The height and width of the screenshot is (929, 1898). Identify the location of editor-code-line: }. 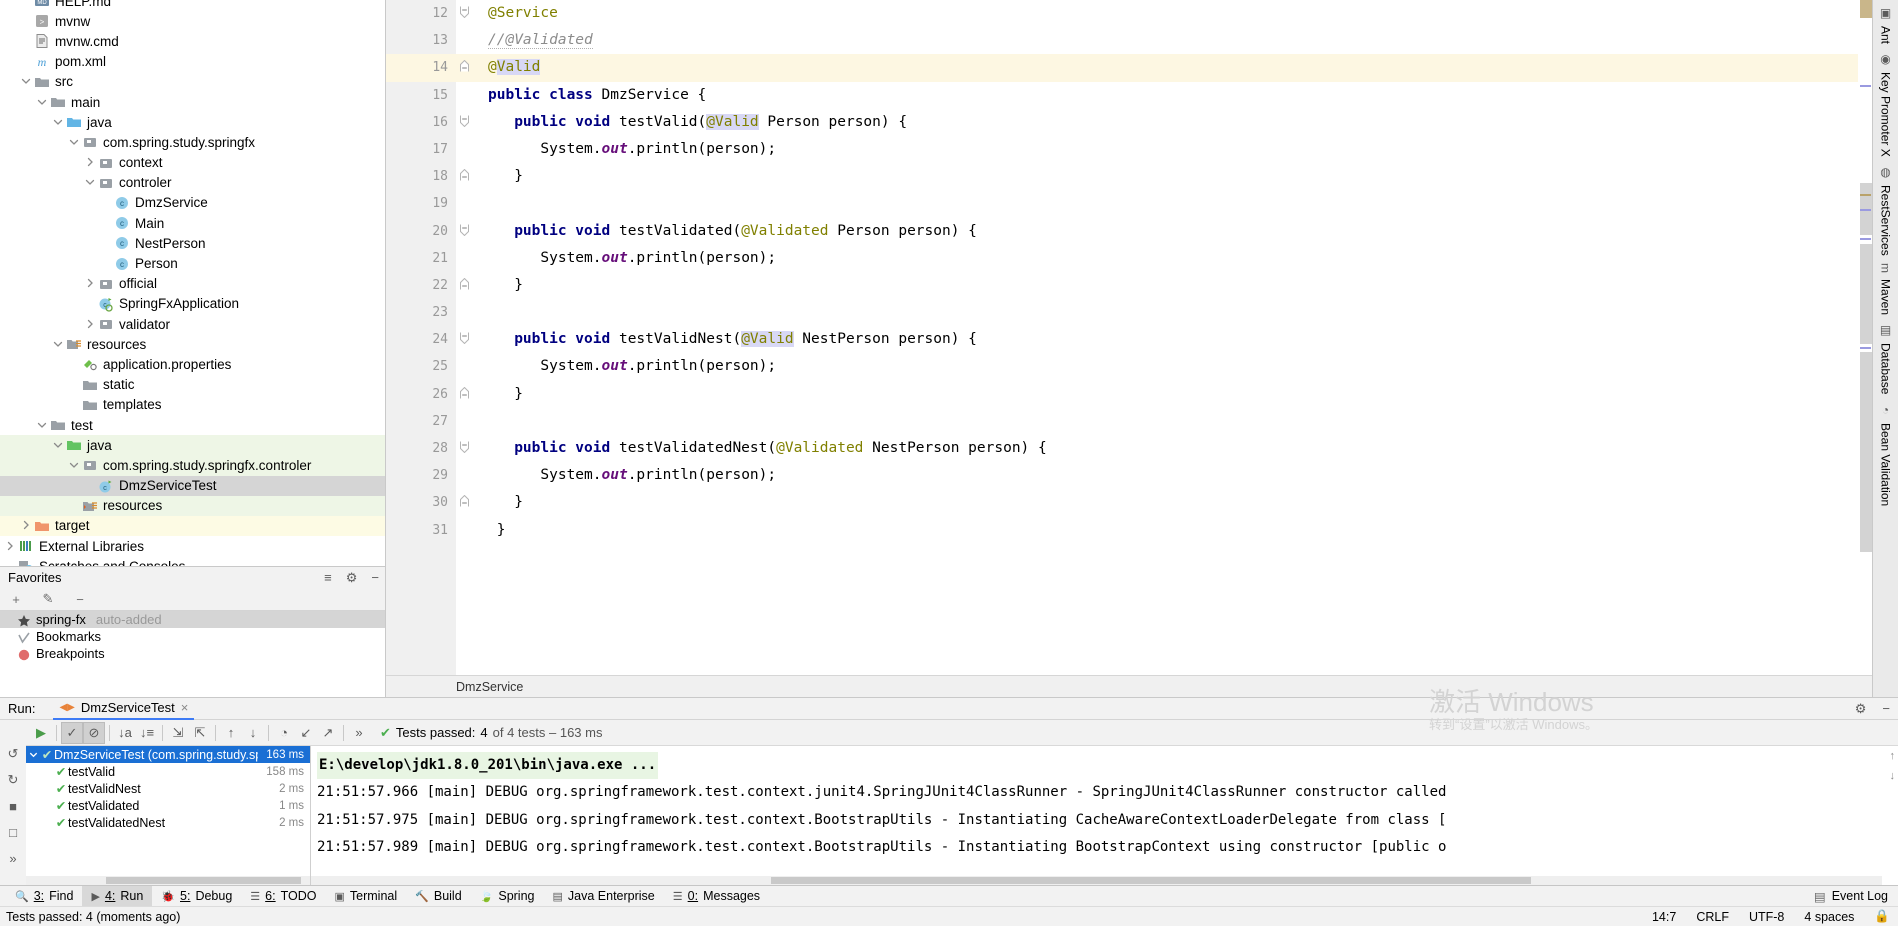
(1167, 176).